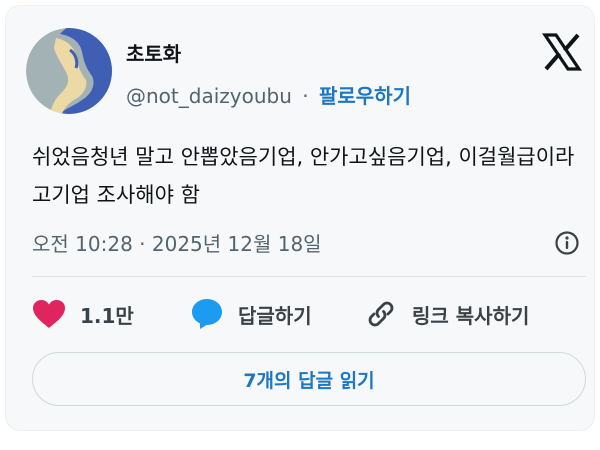 This screenshot has width=600, height=450. I want to click on divider, so click(309, 276).